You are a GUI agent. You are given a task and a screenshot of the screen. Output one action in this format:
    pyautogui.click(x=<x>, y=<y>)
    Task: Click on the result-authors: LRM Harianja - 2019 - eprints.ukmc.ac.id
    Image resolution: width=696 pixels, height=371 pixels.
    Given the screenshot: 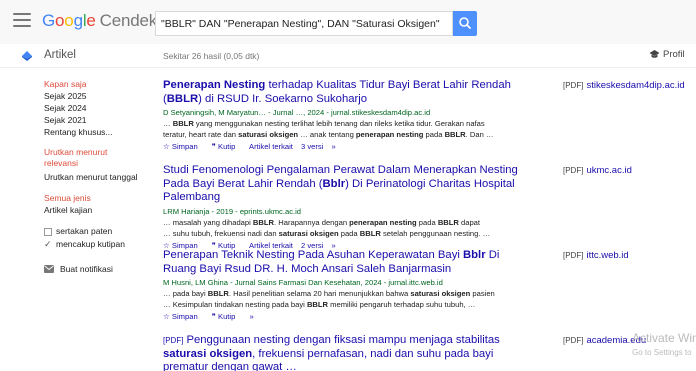 What is the action you would take?
    pyautogui.click(x=232, y=211)
    